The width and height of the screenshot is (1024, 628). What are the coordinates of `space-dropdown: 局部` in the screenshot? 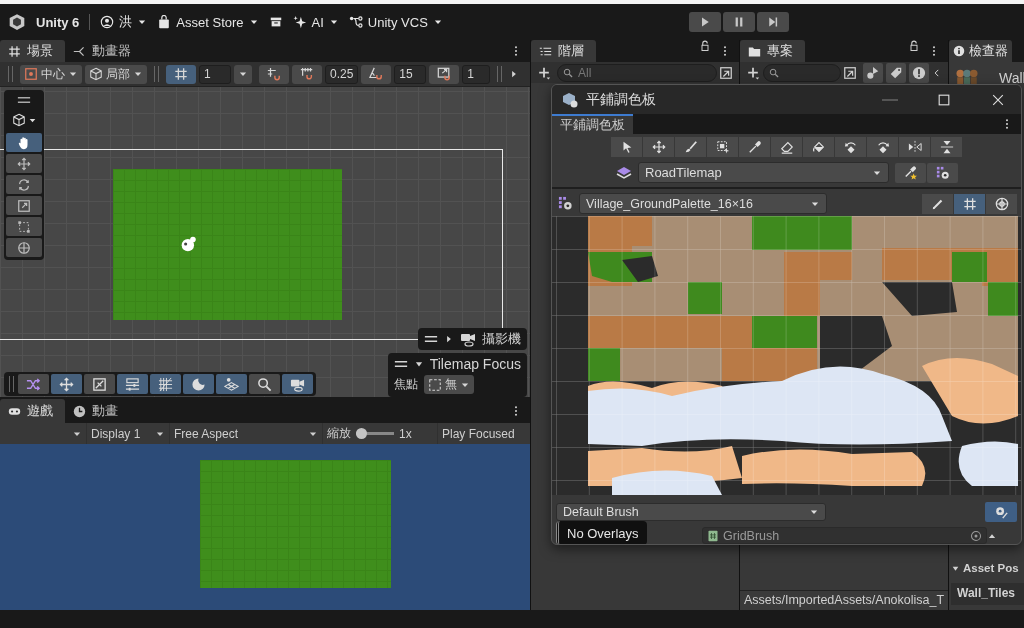 It's located at (116, 74).